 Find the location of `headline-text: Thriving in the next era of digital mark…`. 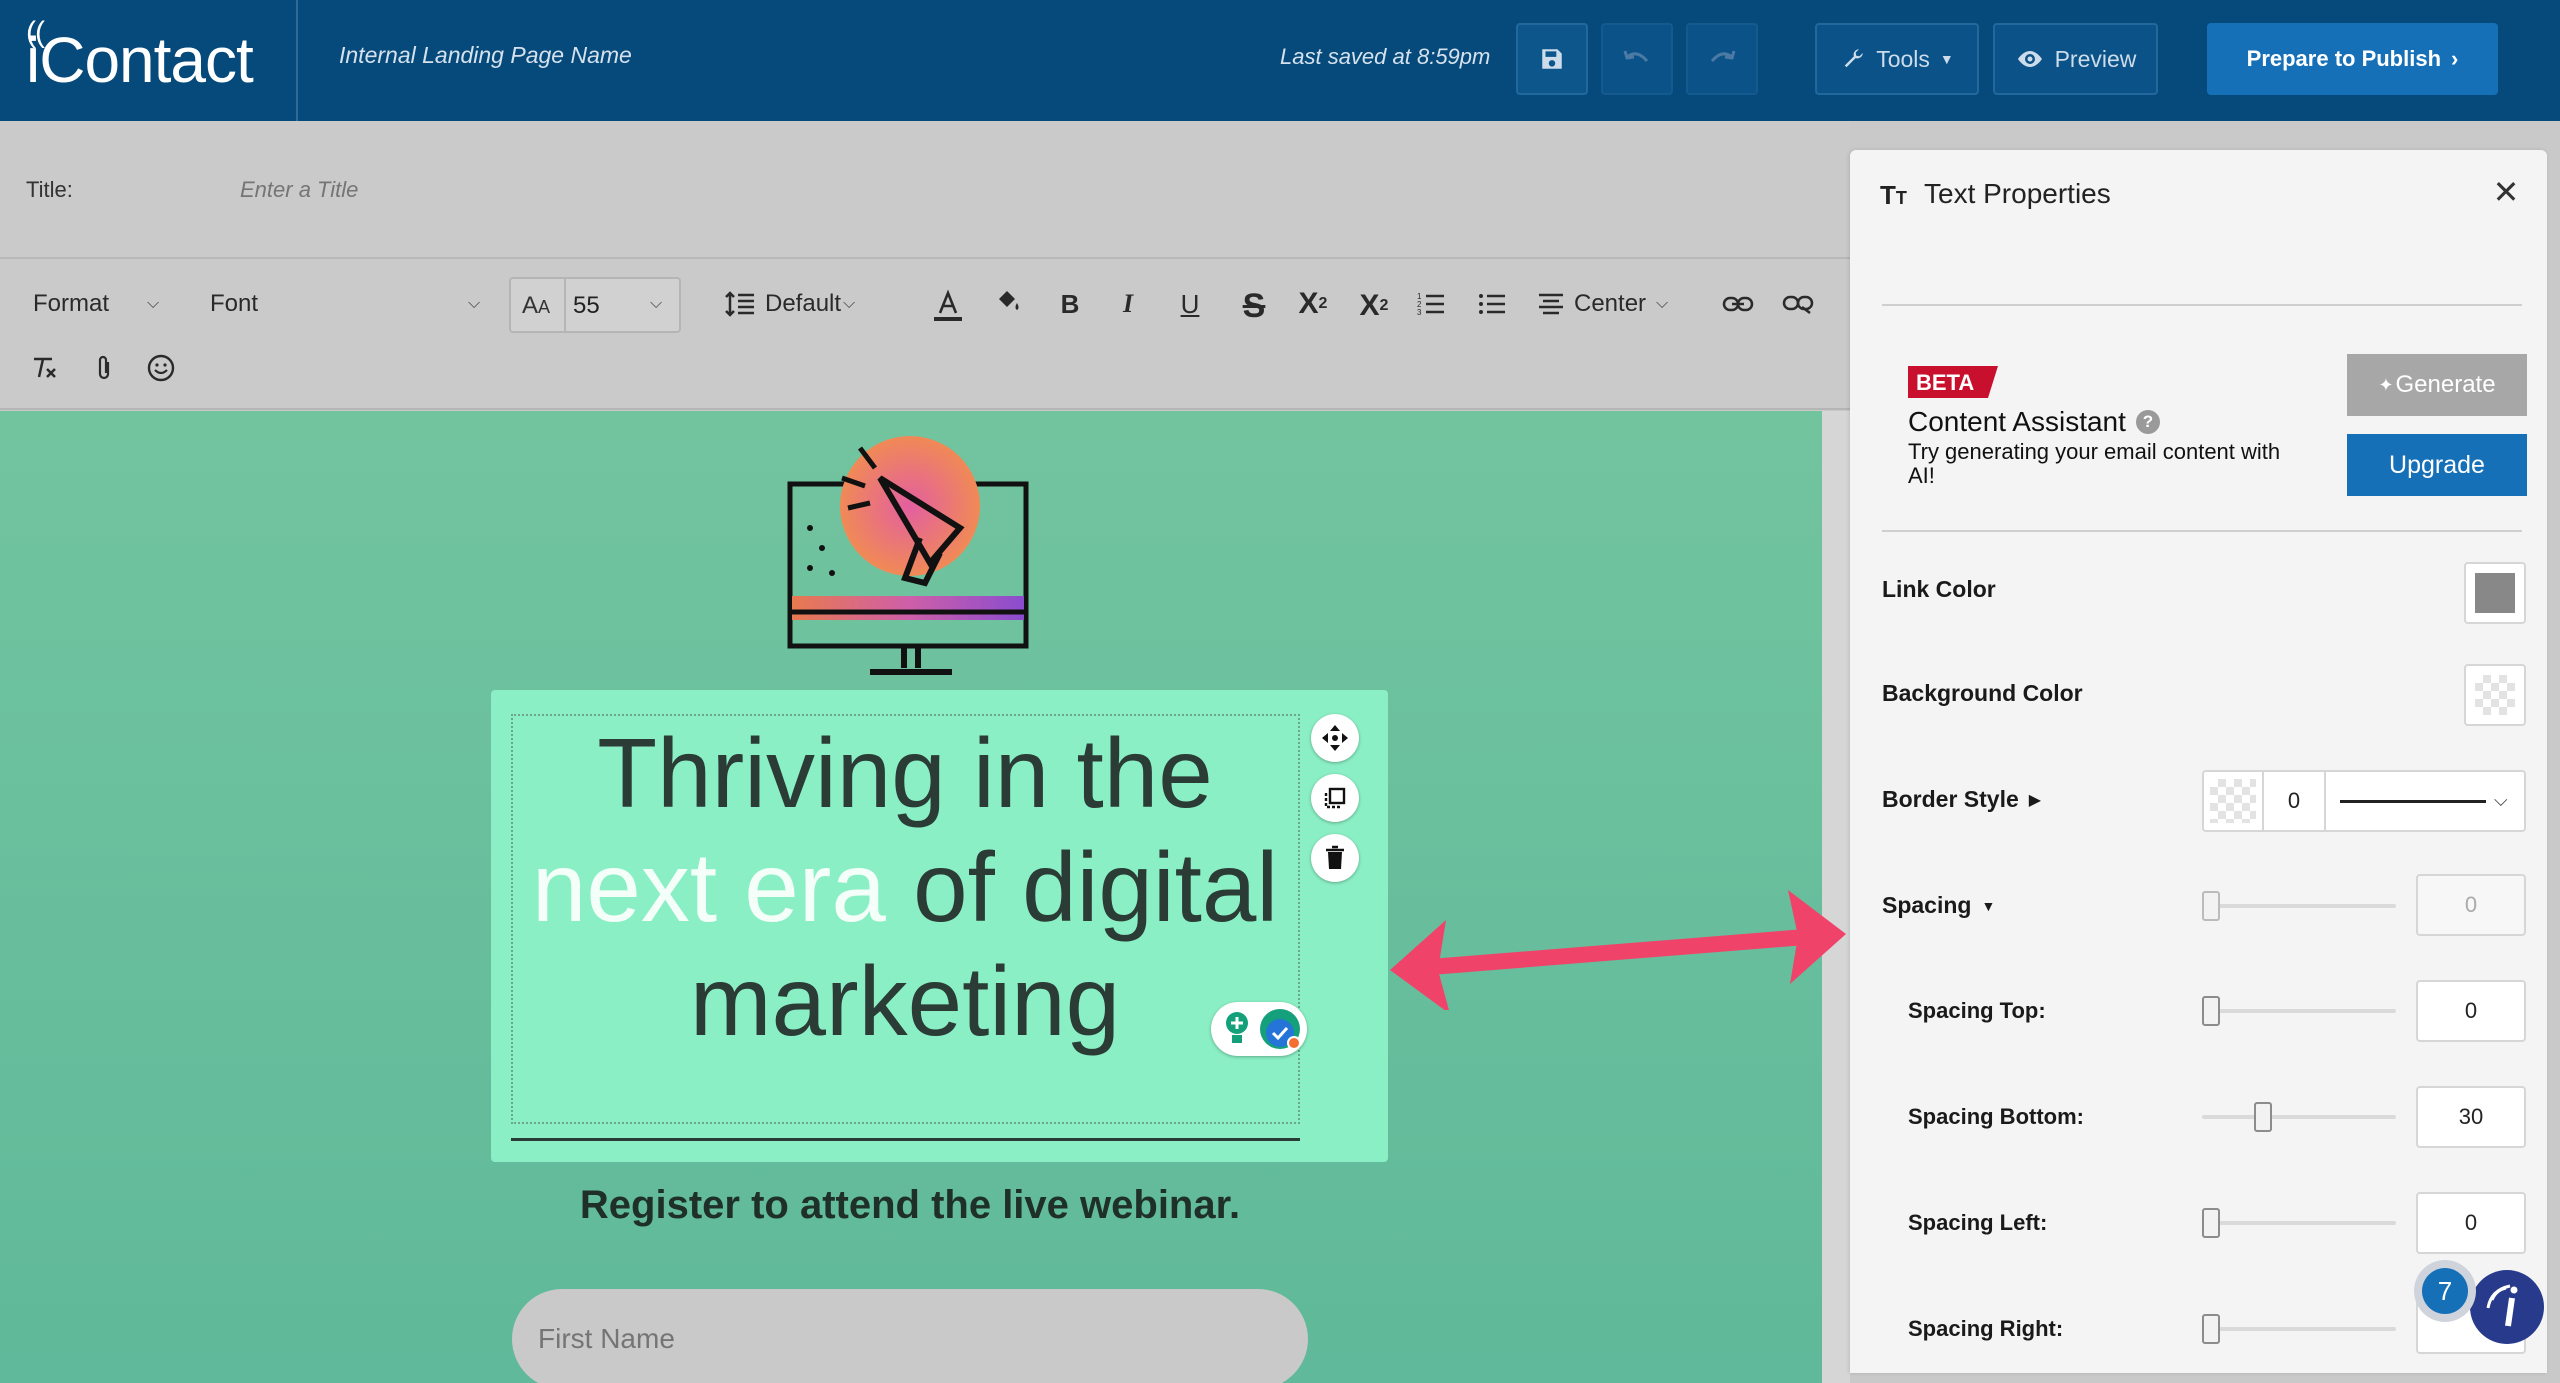

headline-text: Thriving in the next era of digital mark… is located at coordinates (905, 887).